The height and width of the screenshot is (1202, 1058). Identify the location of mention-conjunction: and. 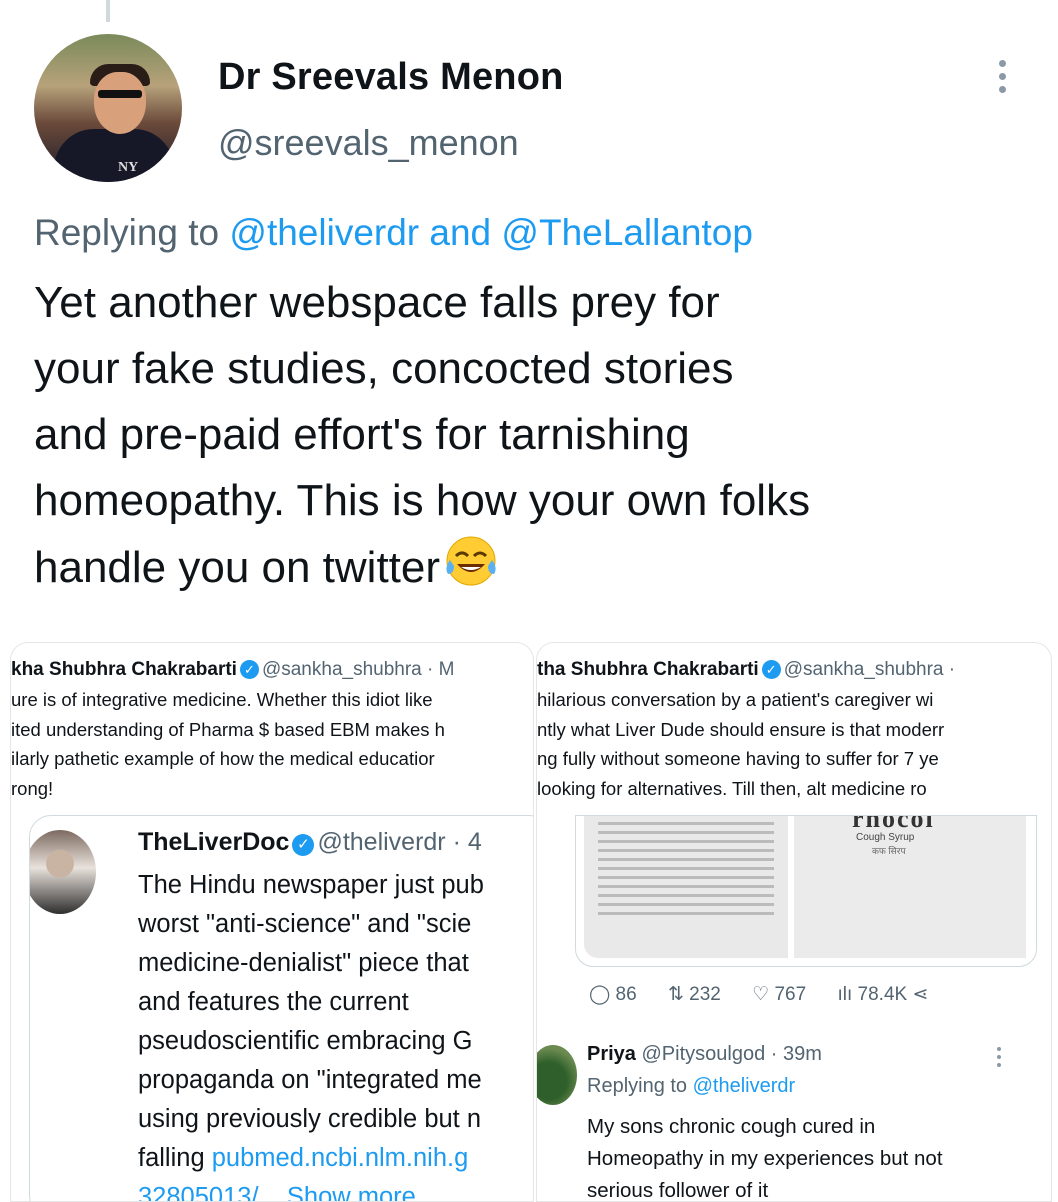
(460, 232).